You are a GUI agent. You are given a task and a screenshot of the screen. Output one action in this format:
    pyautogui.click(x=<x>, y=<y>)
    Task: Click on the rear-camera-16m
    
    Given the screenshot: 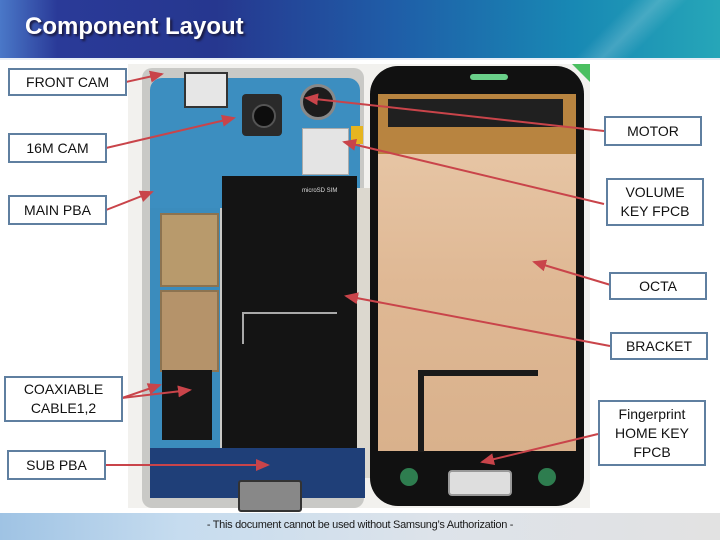 What is the action you would take?
    pyautogui.click(x=262, y=115)
    